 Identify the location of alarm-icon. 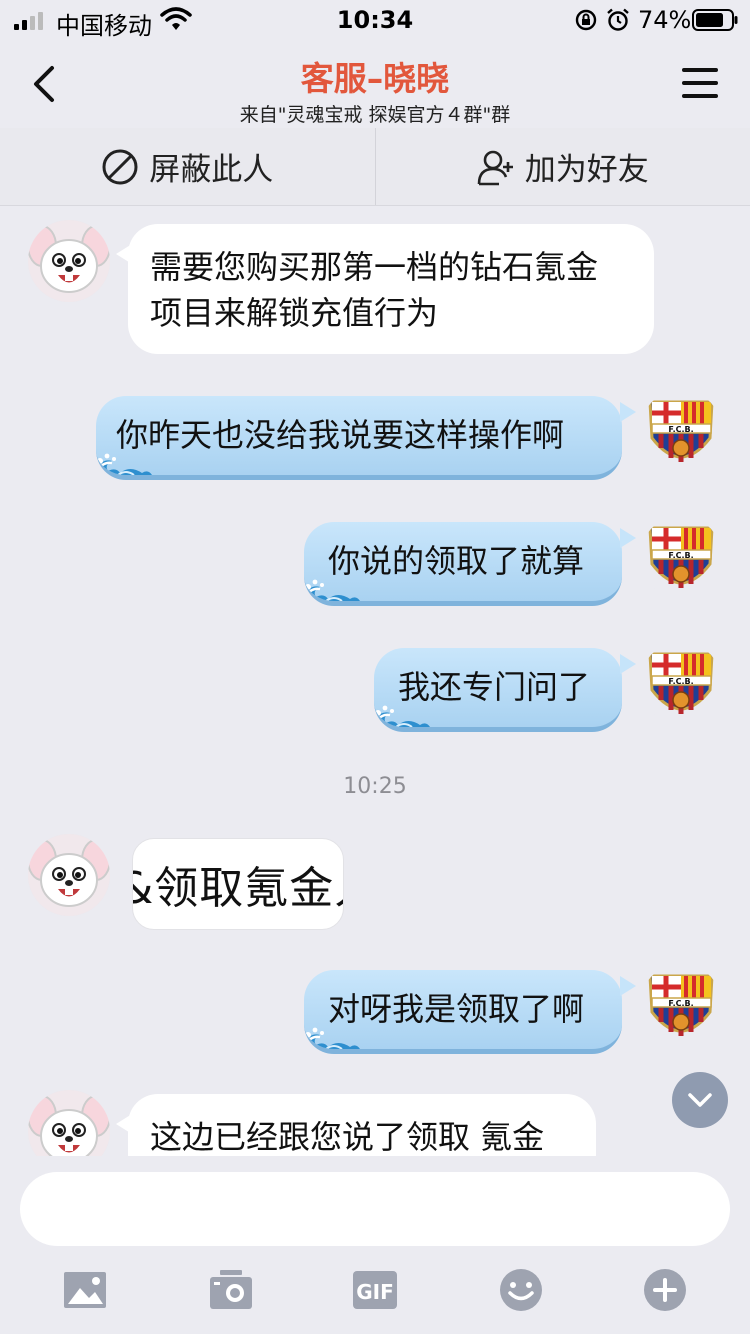
(618, 19).